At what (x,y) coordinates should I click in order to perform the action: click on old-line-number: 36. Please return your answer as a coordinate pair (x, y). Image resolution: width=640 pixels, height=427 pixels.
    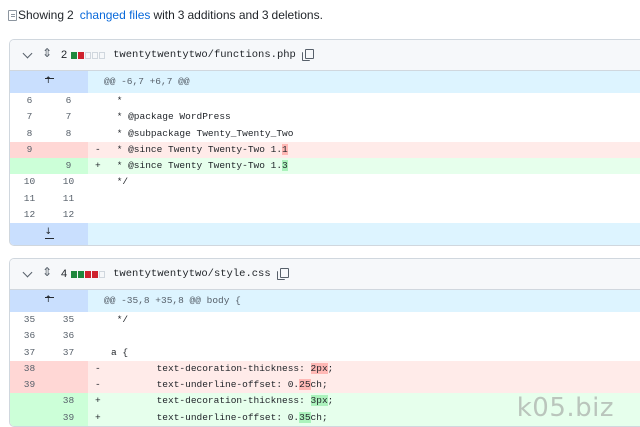
    Looking at the image, I should click on (29, 336).